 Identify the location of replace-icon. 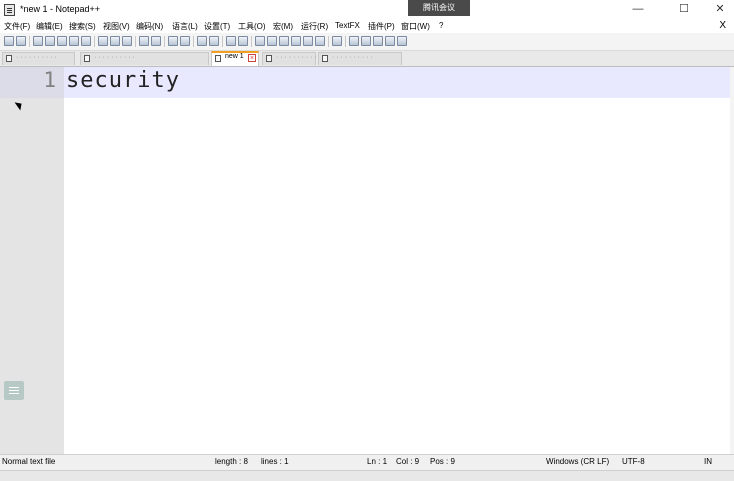
(185, 41).